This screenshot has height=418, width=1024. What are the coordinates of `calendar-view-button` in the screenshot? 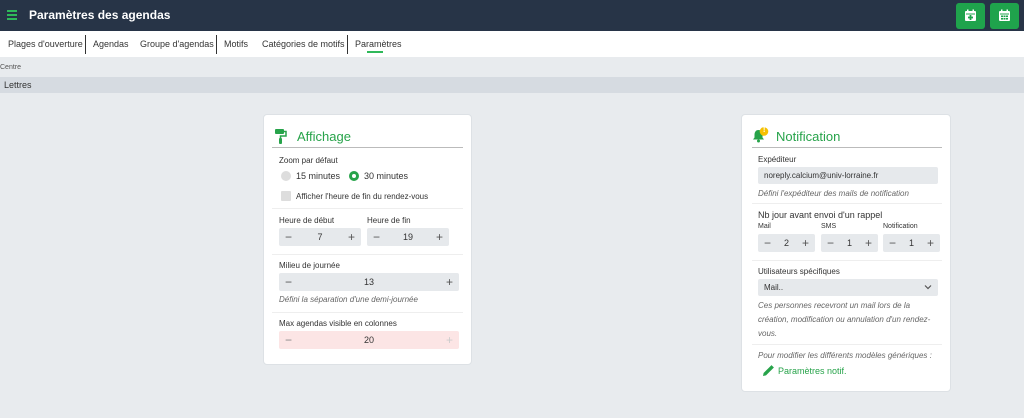 It's located at (1004, 16).